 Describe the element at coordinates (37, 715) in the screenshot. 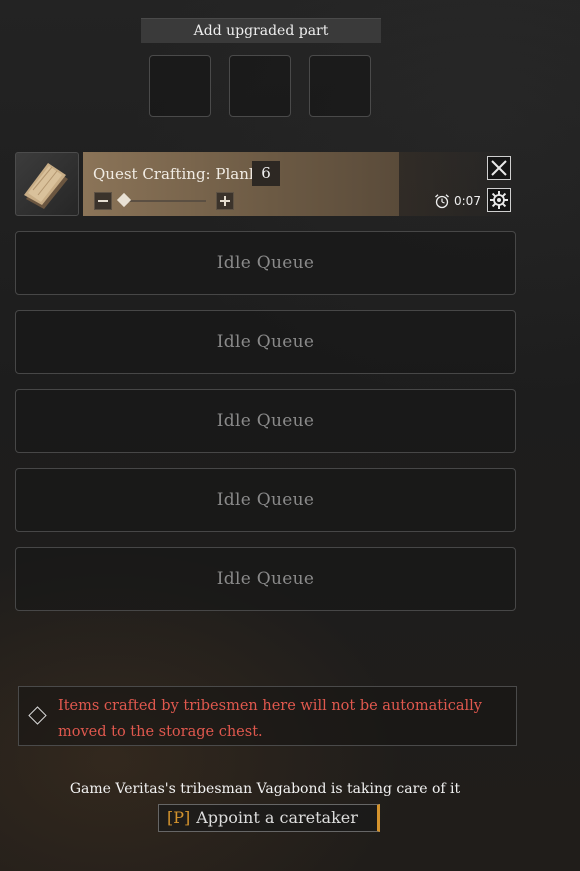

I see `diamond-icon` at that location.